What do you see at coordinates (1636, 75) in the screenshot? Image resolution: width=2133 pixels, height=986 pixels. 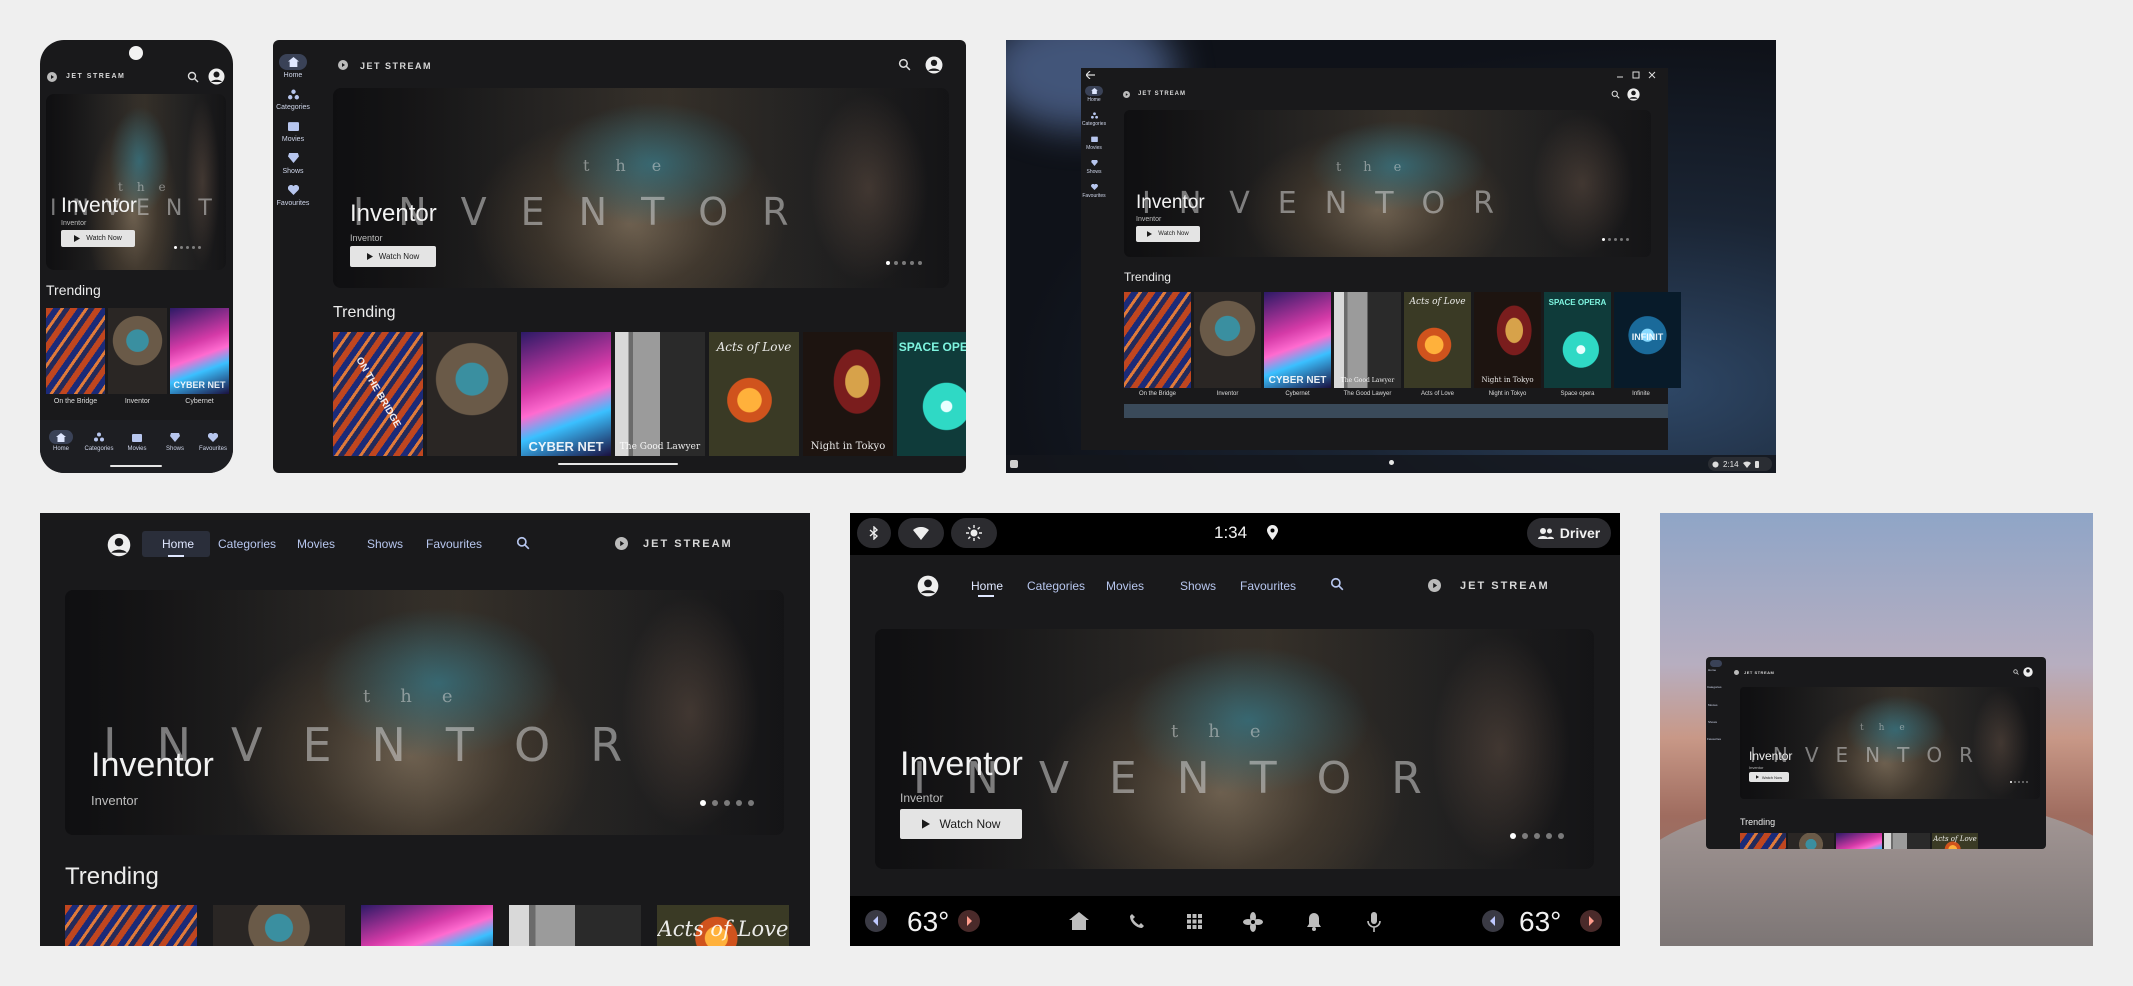 I see `maximize-icon` at bounding box center [1636, 75].